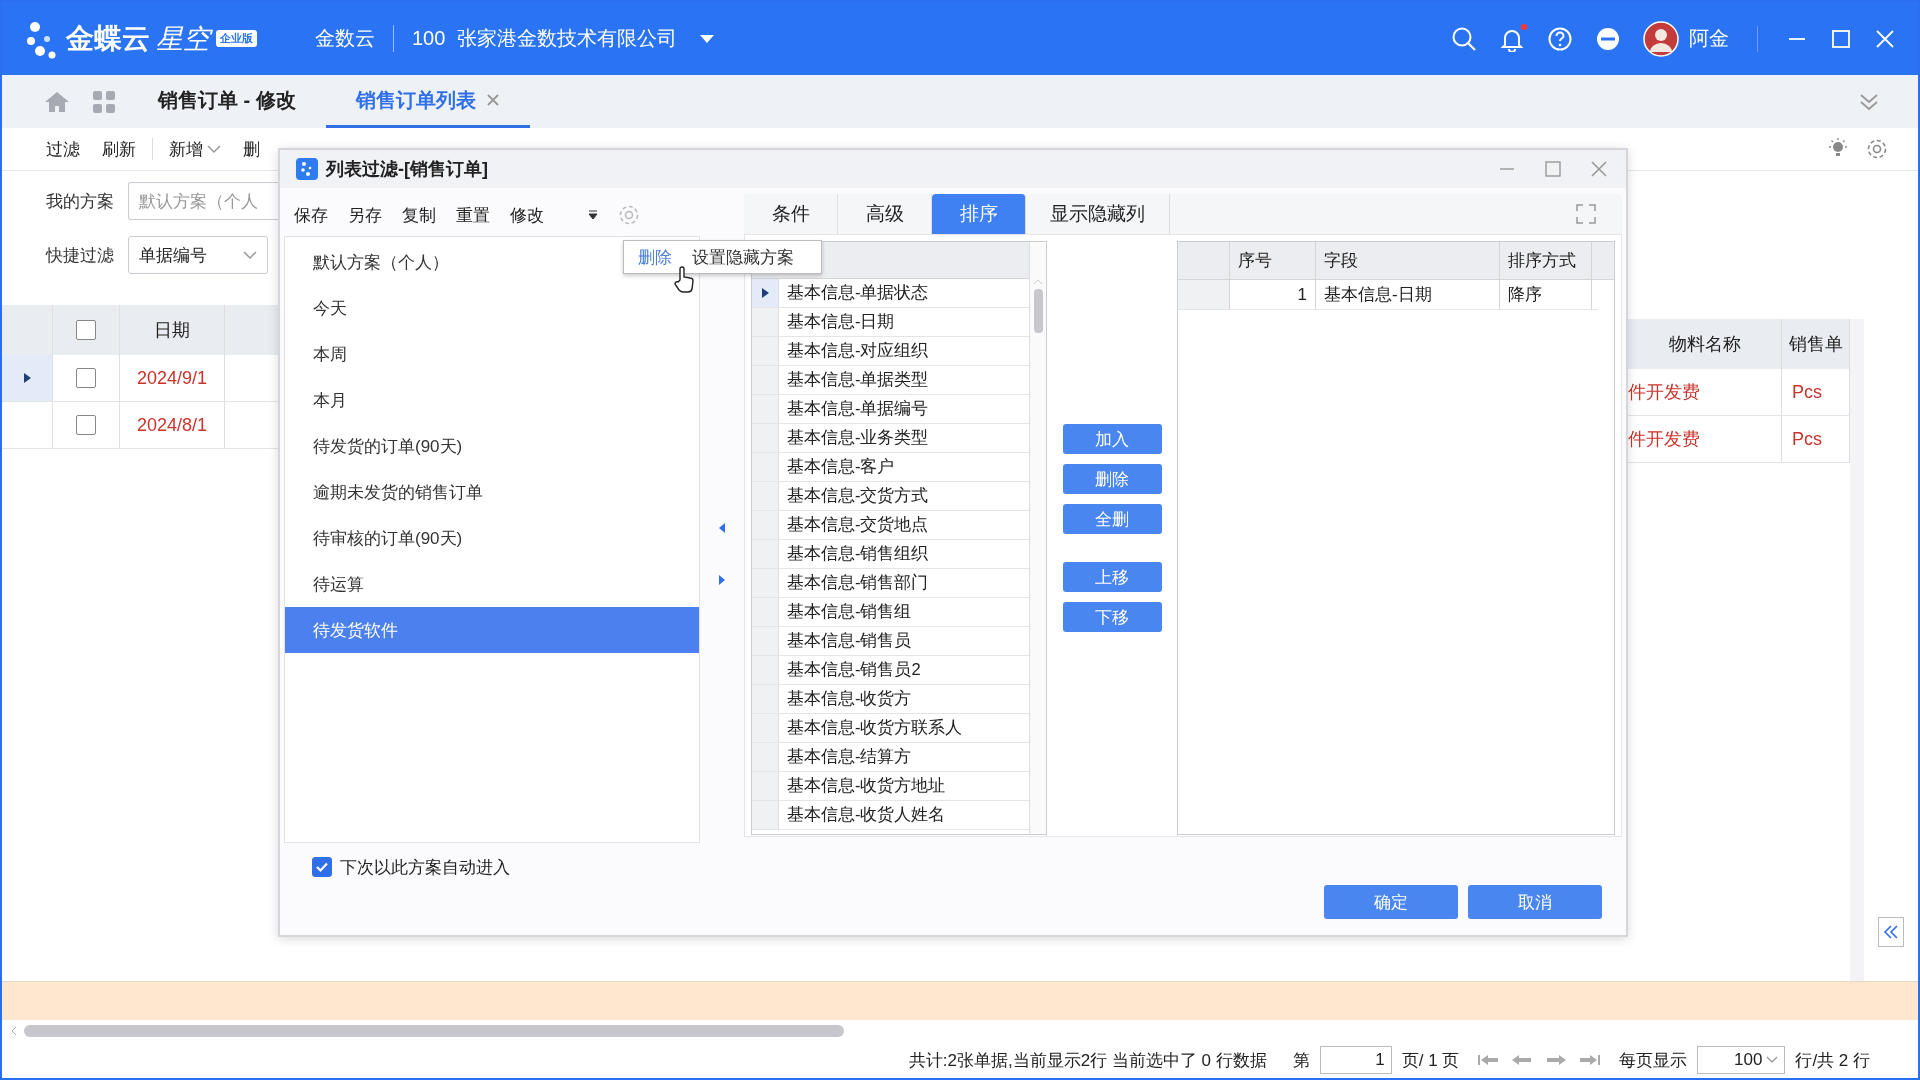  Describe the element at coordinates (722, 580) in the screenshot. I see `expand-right-icon` at that location.